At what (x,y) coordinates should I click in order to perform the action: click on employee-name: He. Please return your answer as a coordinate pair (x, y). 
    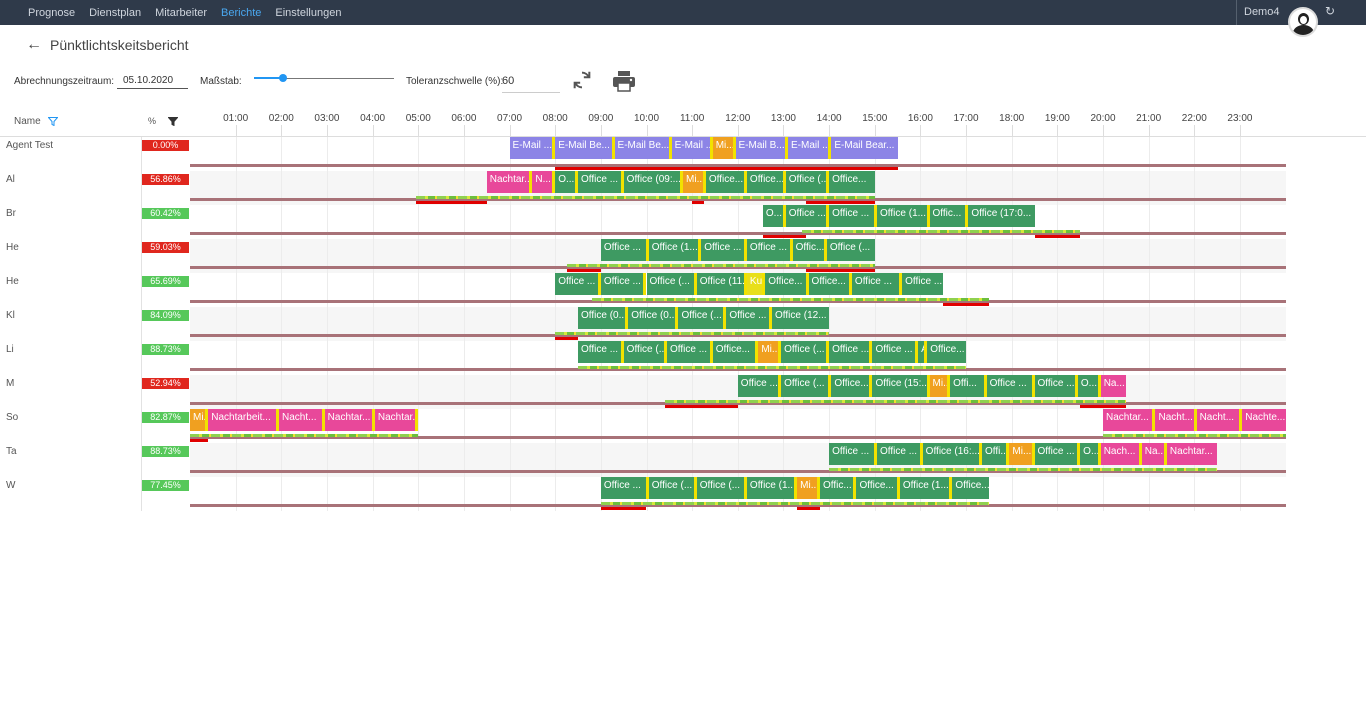
    Looking at the image, I should click on (12, 247).